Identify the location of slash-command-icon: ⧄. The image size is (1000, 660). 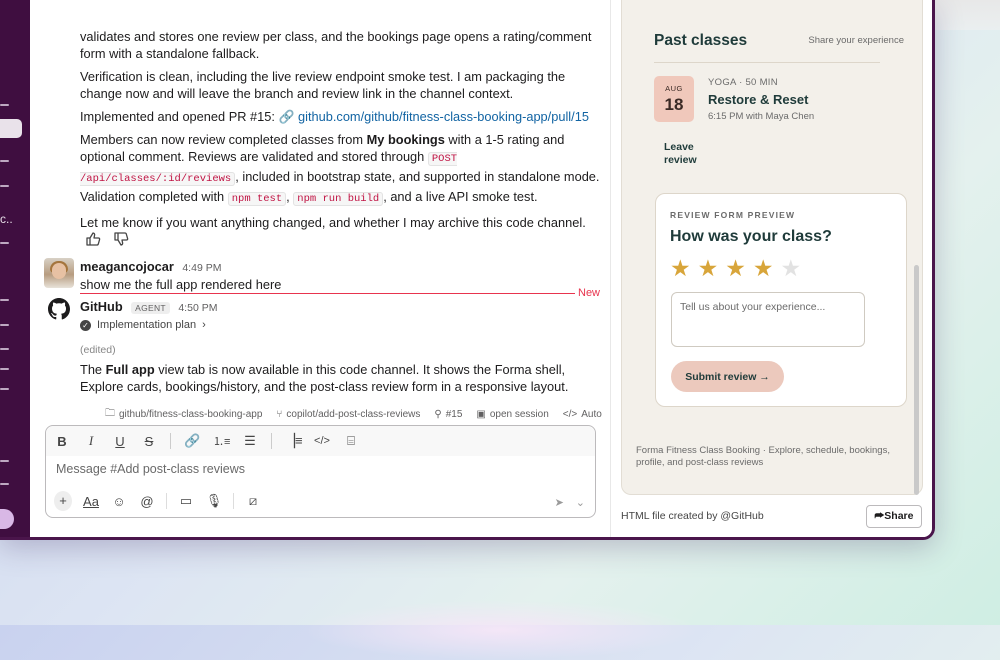
(253, 501).